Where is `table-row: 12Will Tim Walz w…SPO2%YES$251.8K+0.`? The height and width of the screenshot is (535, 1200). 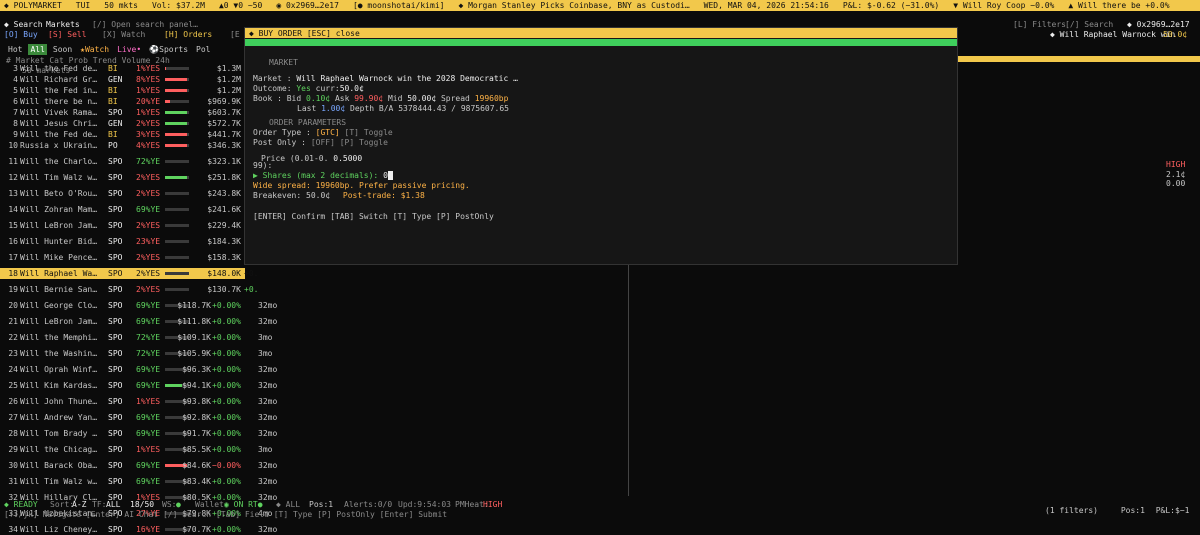 table-row: 12Will Tim Walz w…SPO2%YES$251.8K+0. is located at coordinates (129, 177).